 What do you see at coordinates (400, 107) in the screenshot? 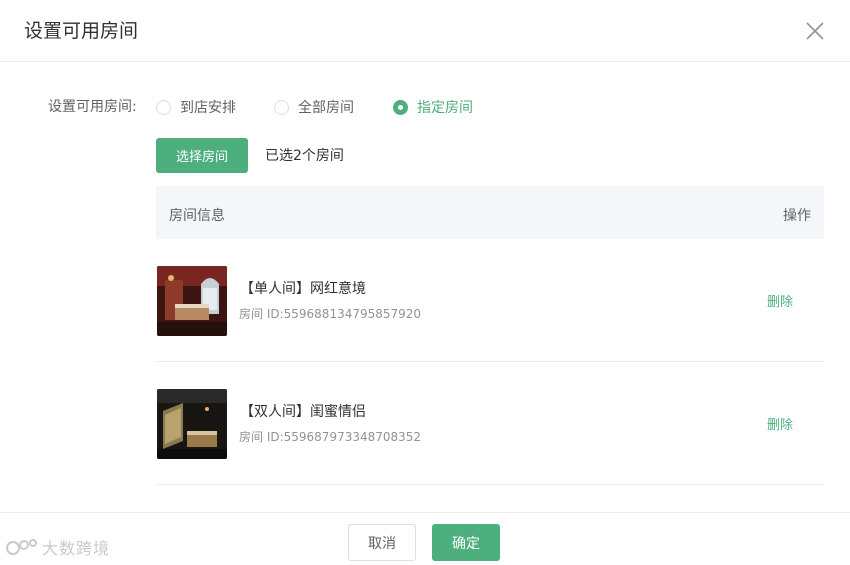
I see `radio-checked-icon` at bounding box center [400, 107].